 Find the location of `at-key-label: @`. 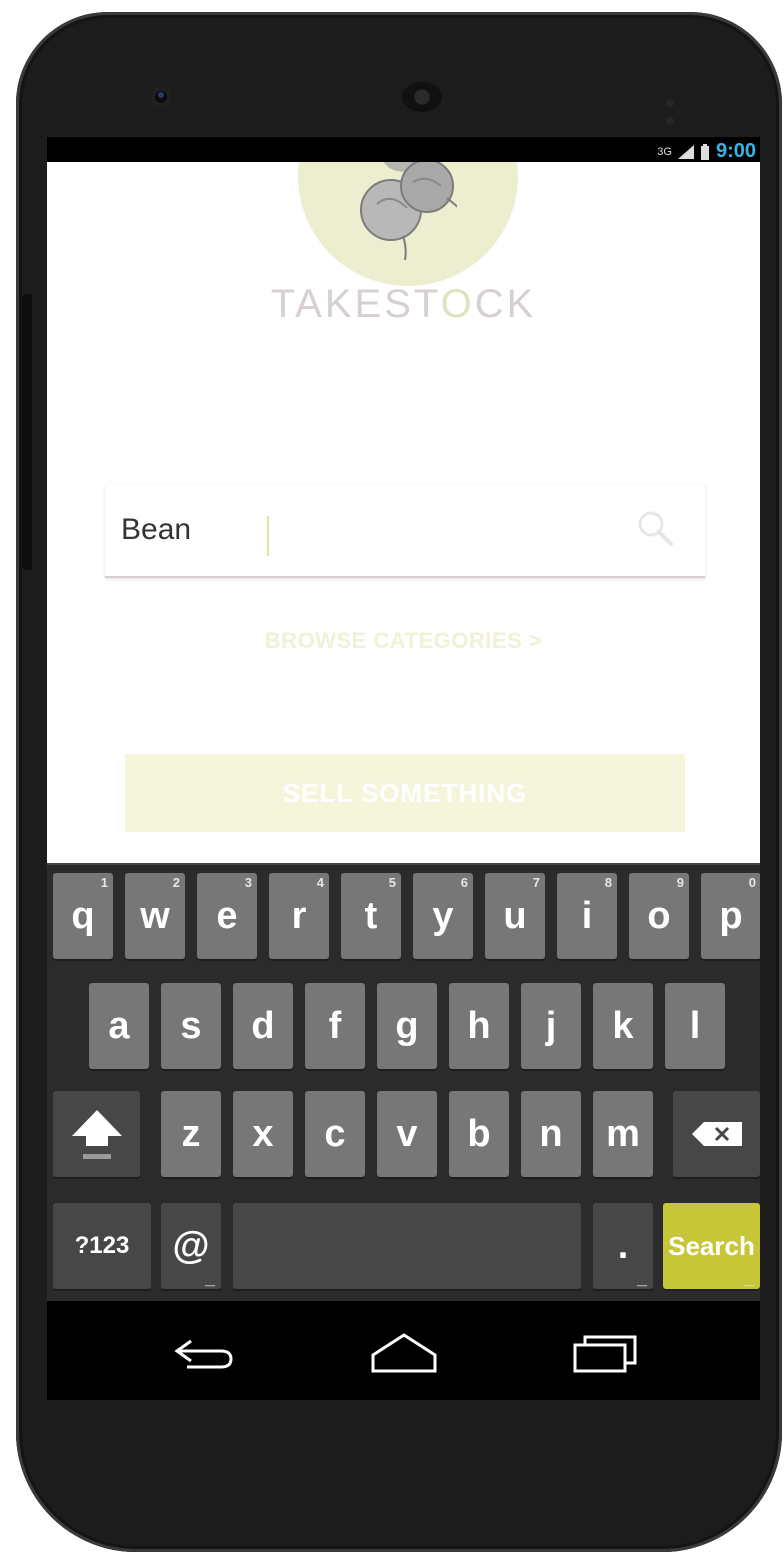

at-key-label: @ is located at coordinates (191, 1245).